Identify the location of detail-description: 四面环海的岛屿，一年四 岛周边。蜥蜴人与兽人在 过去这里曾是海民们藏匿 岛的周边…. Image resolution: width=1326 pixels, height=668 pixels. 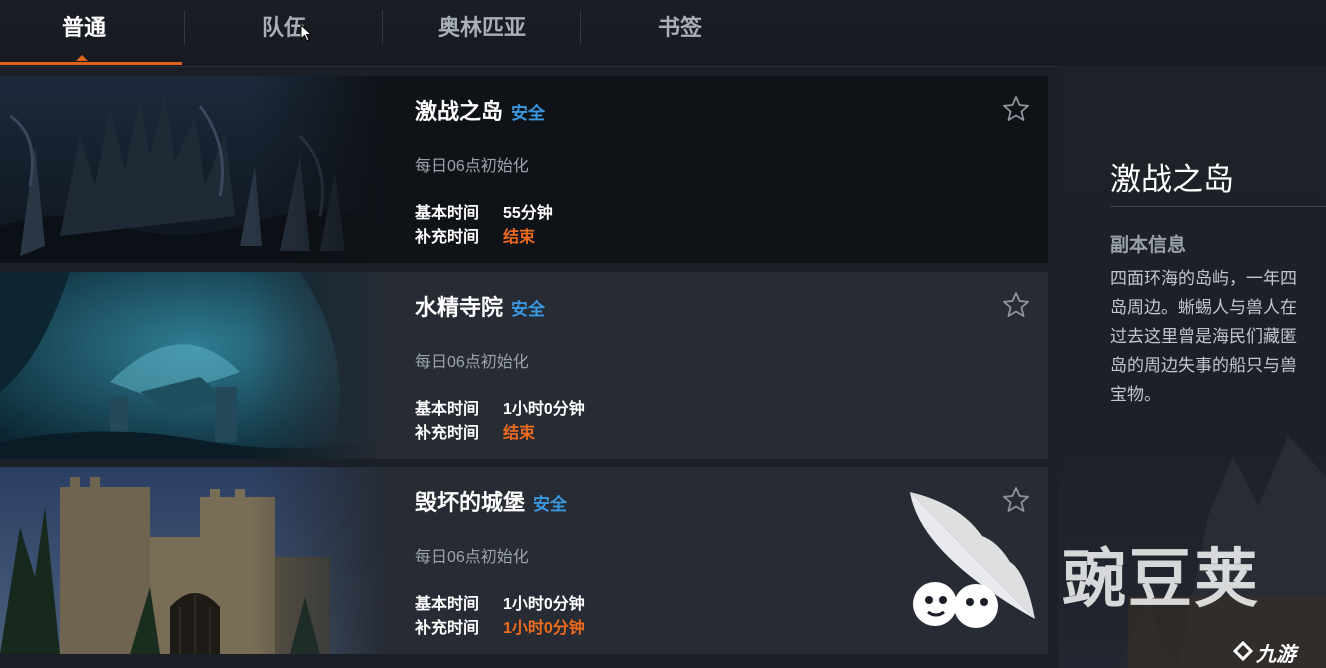
(1218, 336).